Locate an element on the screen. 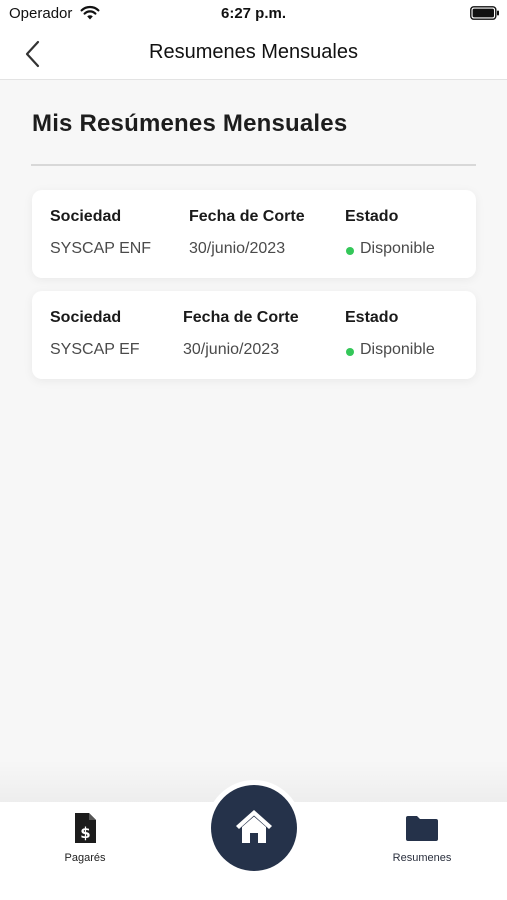 The height and width of the screenshot is (900, 507). navigation-bar: Resumenes Mensuales is located at coordinates (253, 54).